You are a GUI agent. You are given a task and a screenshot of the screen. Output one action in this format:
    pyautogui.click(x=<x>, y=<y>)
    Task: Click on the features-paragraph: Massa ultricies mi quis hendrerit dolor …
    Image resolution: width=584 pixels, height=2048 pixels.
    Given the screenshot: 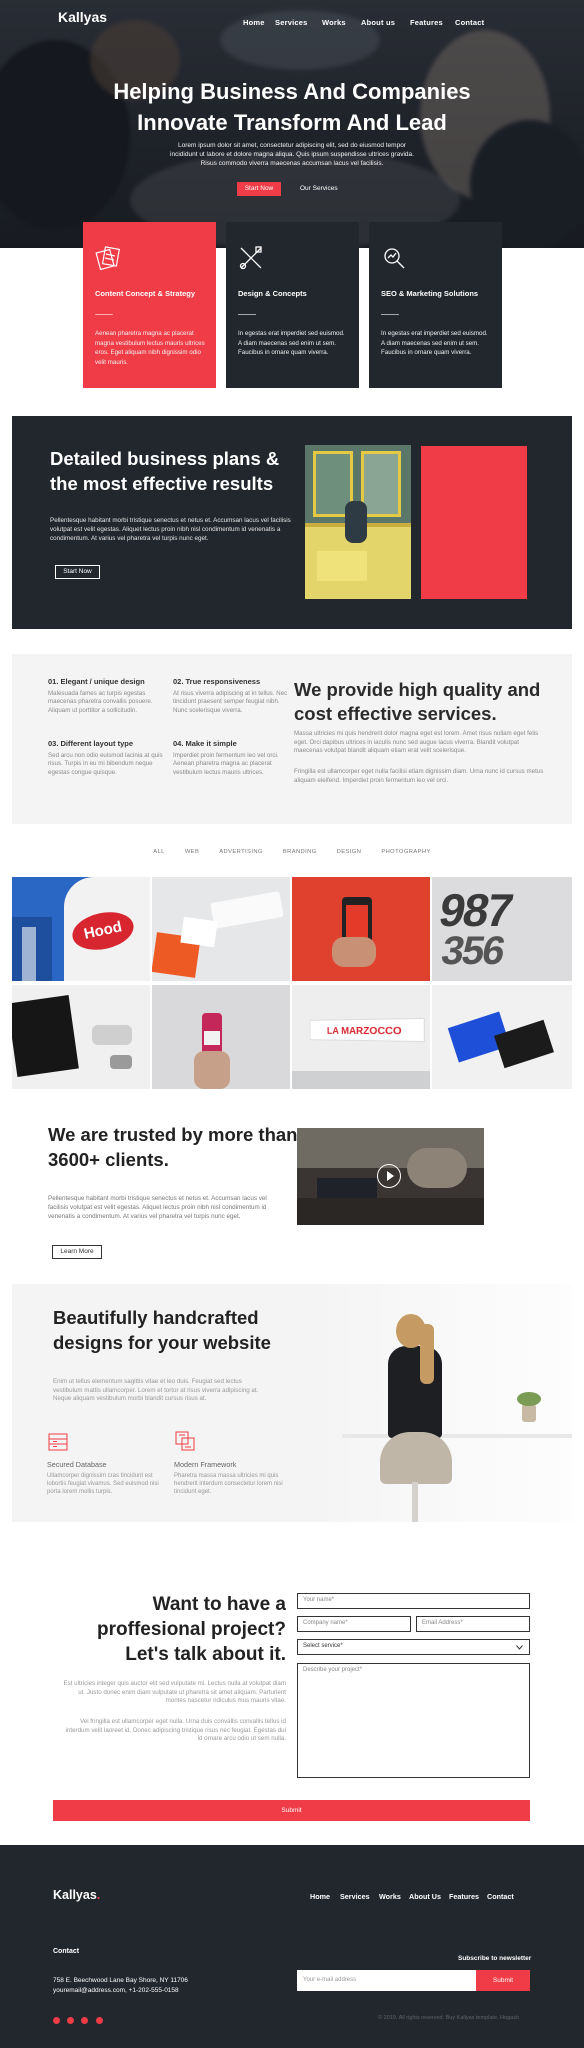 What is the action you would take?
    pyautogui.click(x=416, y=742)
    